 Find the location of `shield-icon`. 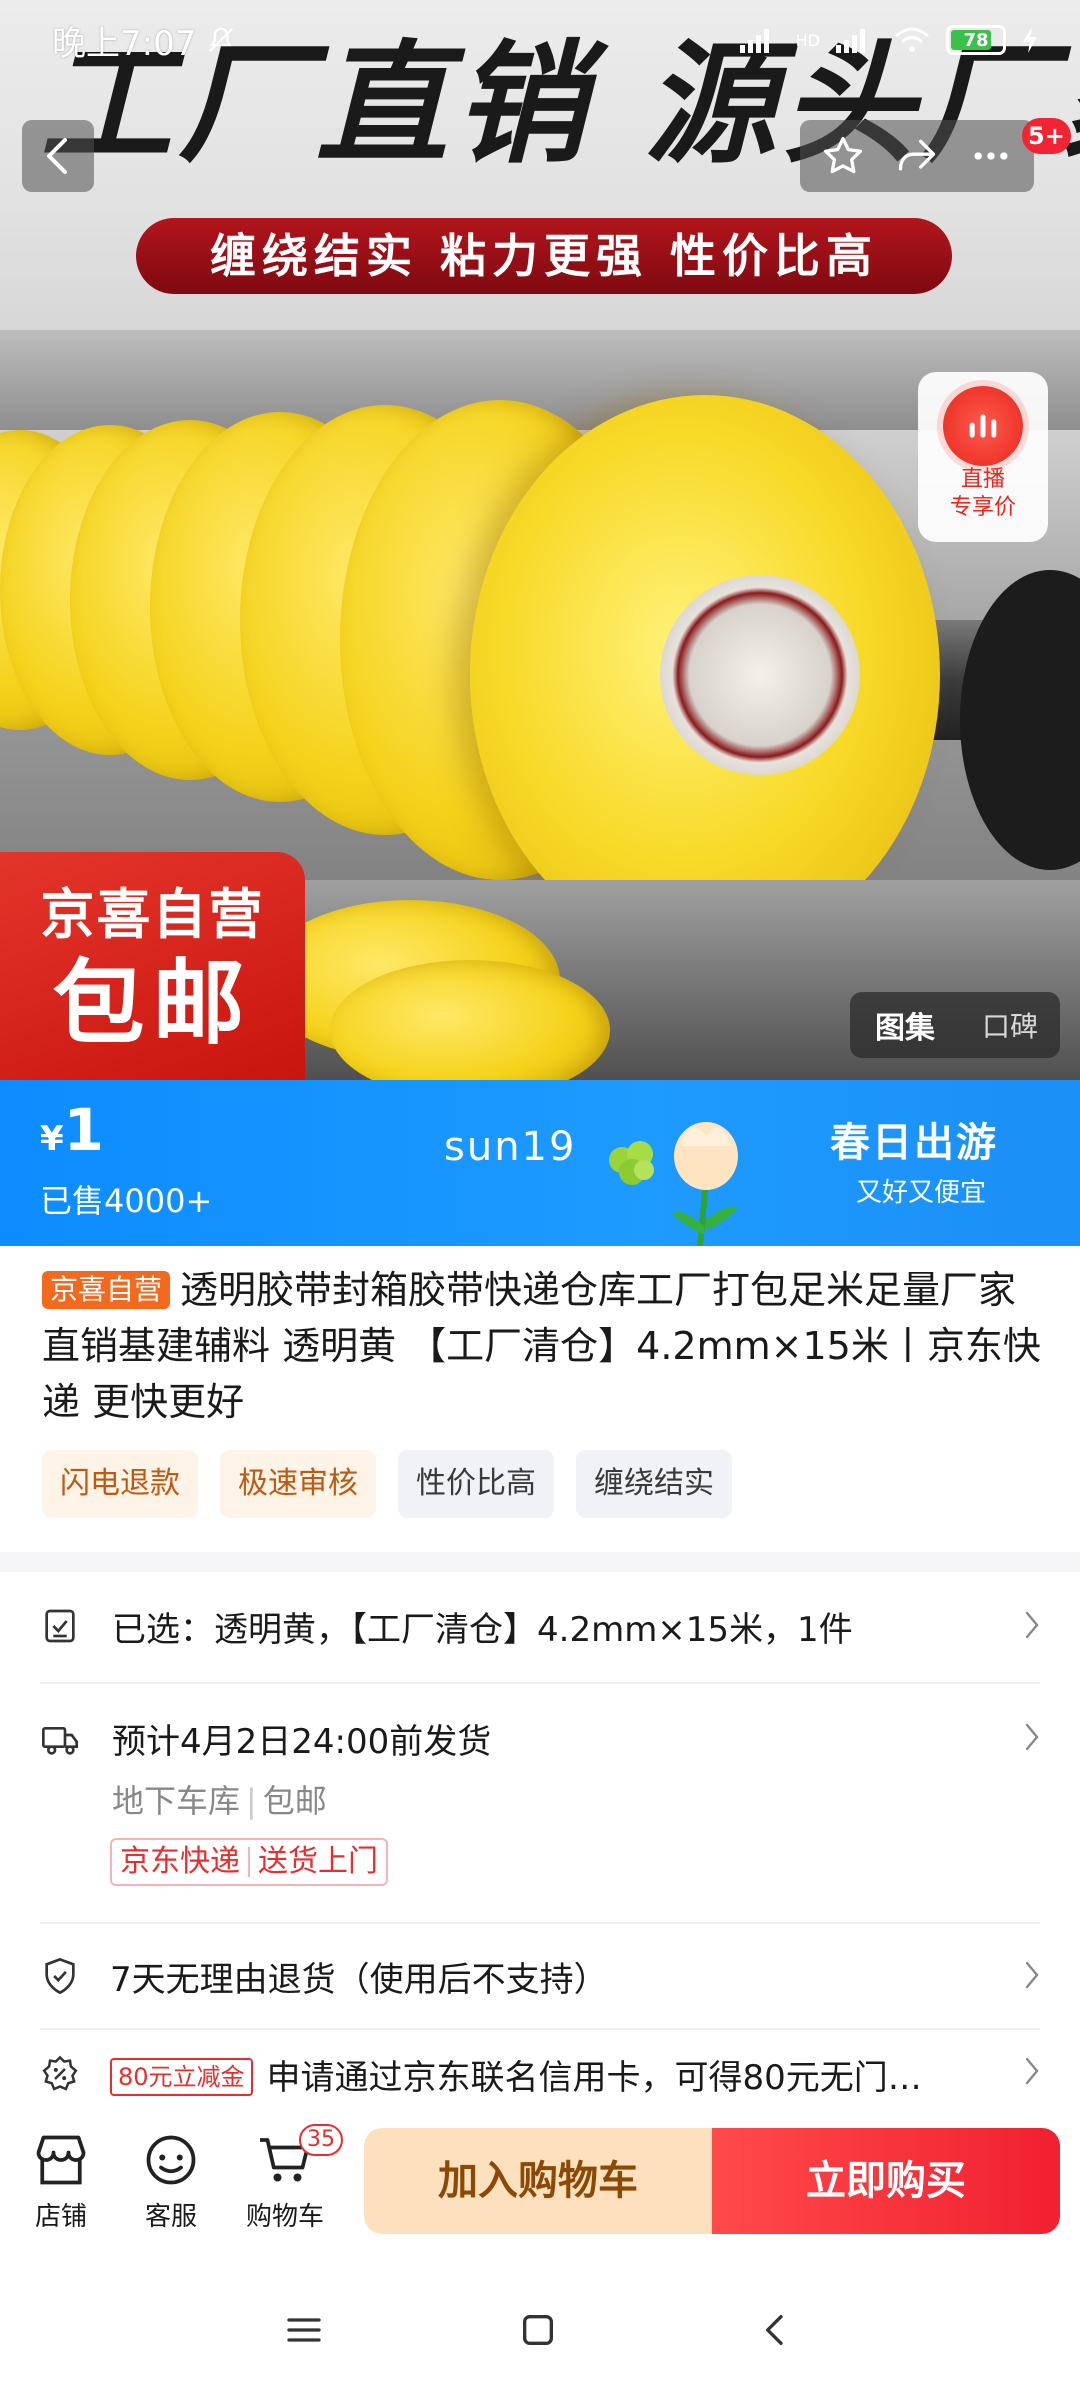

shield-icon is located at coordinates (60, 1976).